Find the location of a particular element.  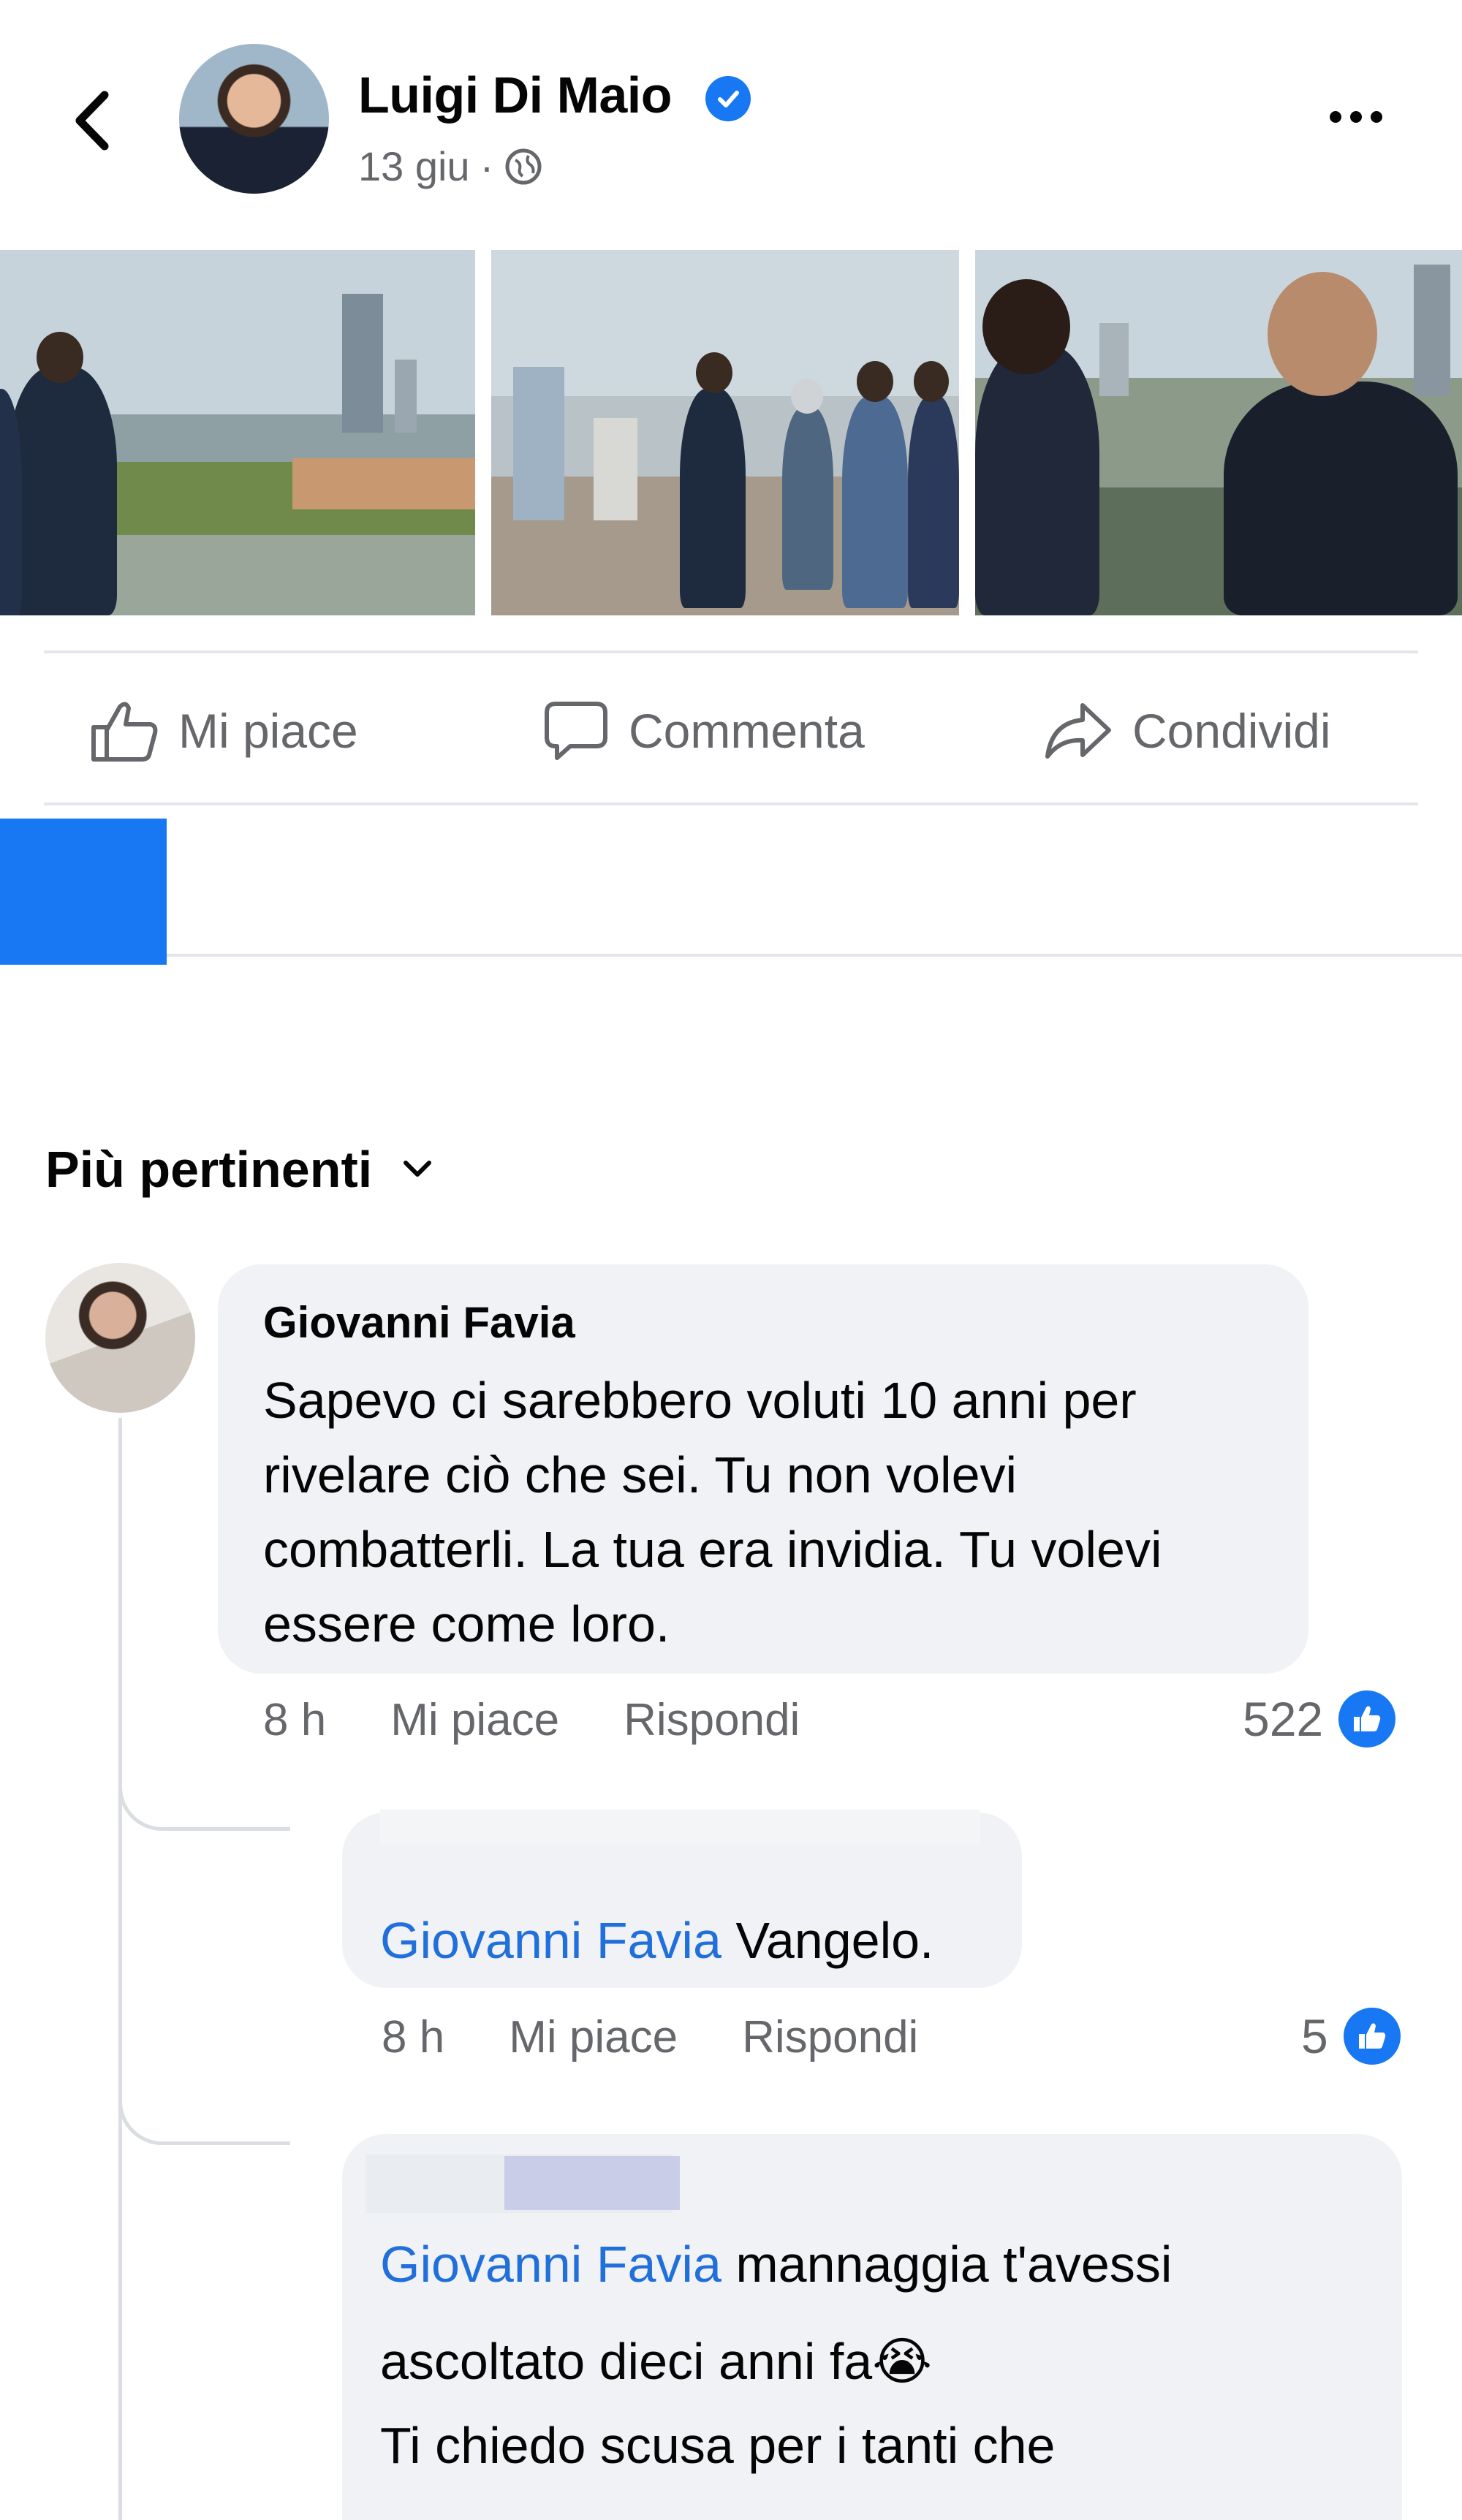

comment-button: Commenta is located at coordinates (703, 731).